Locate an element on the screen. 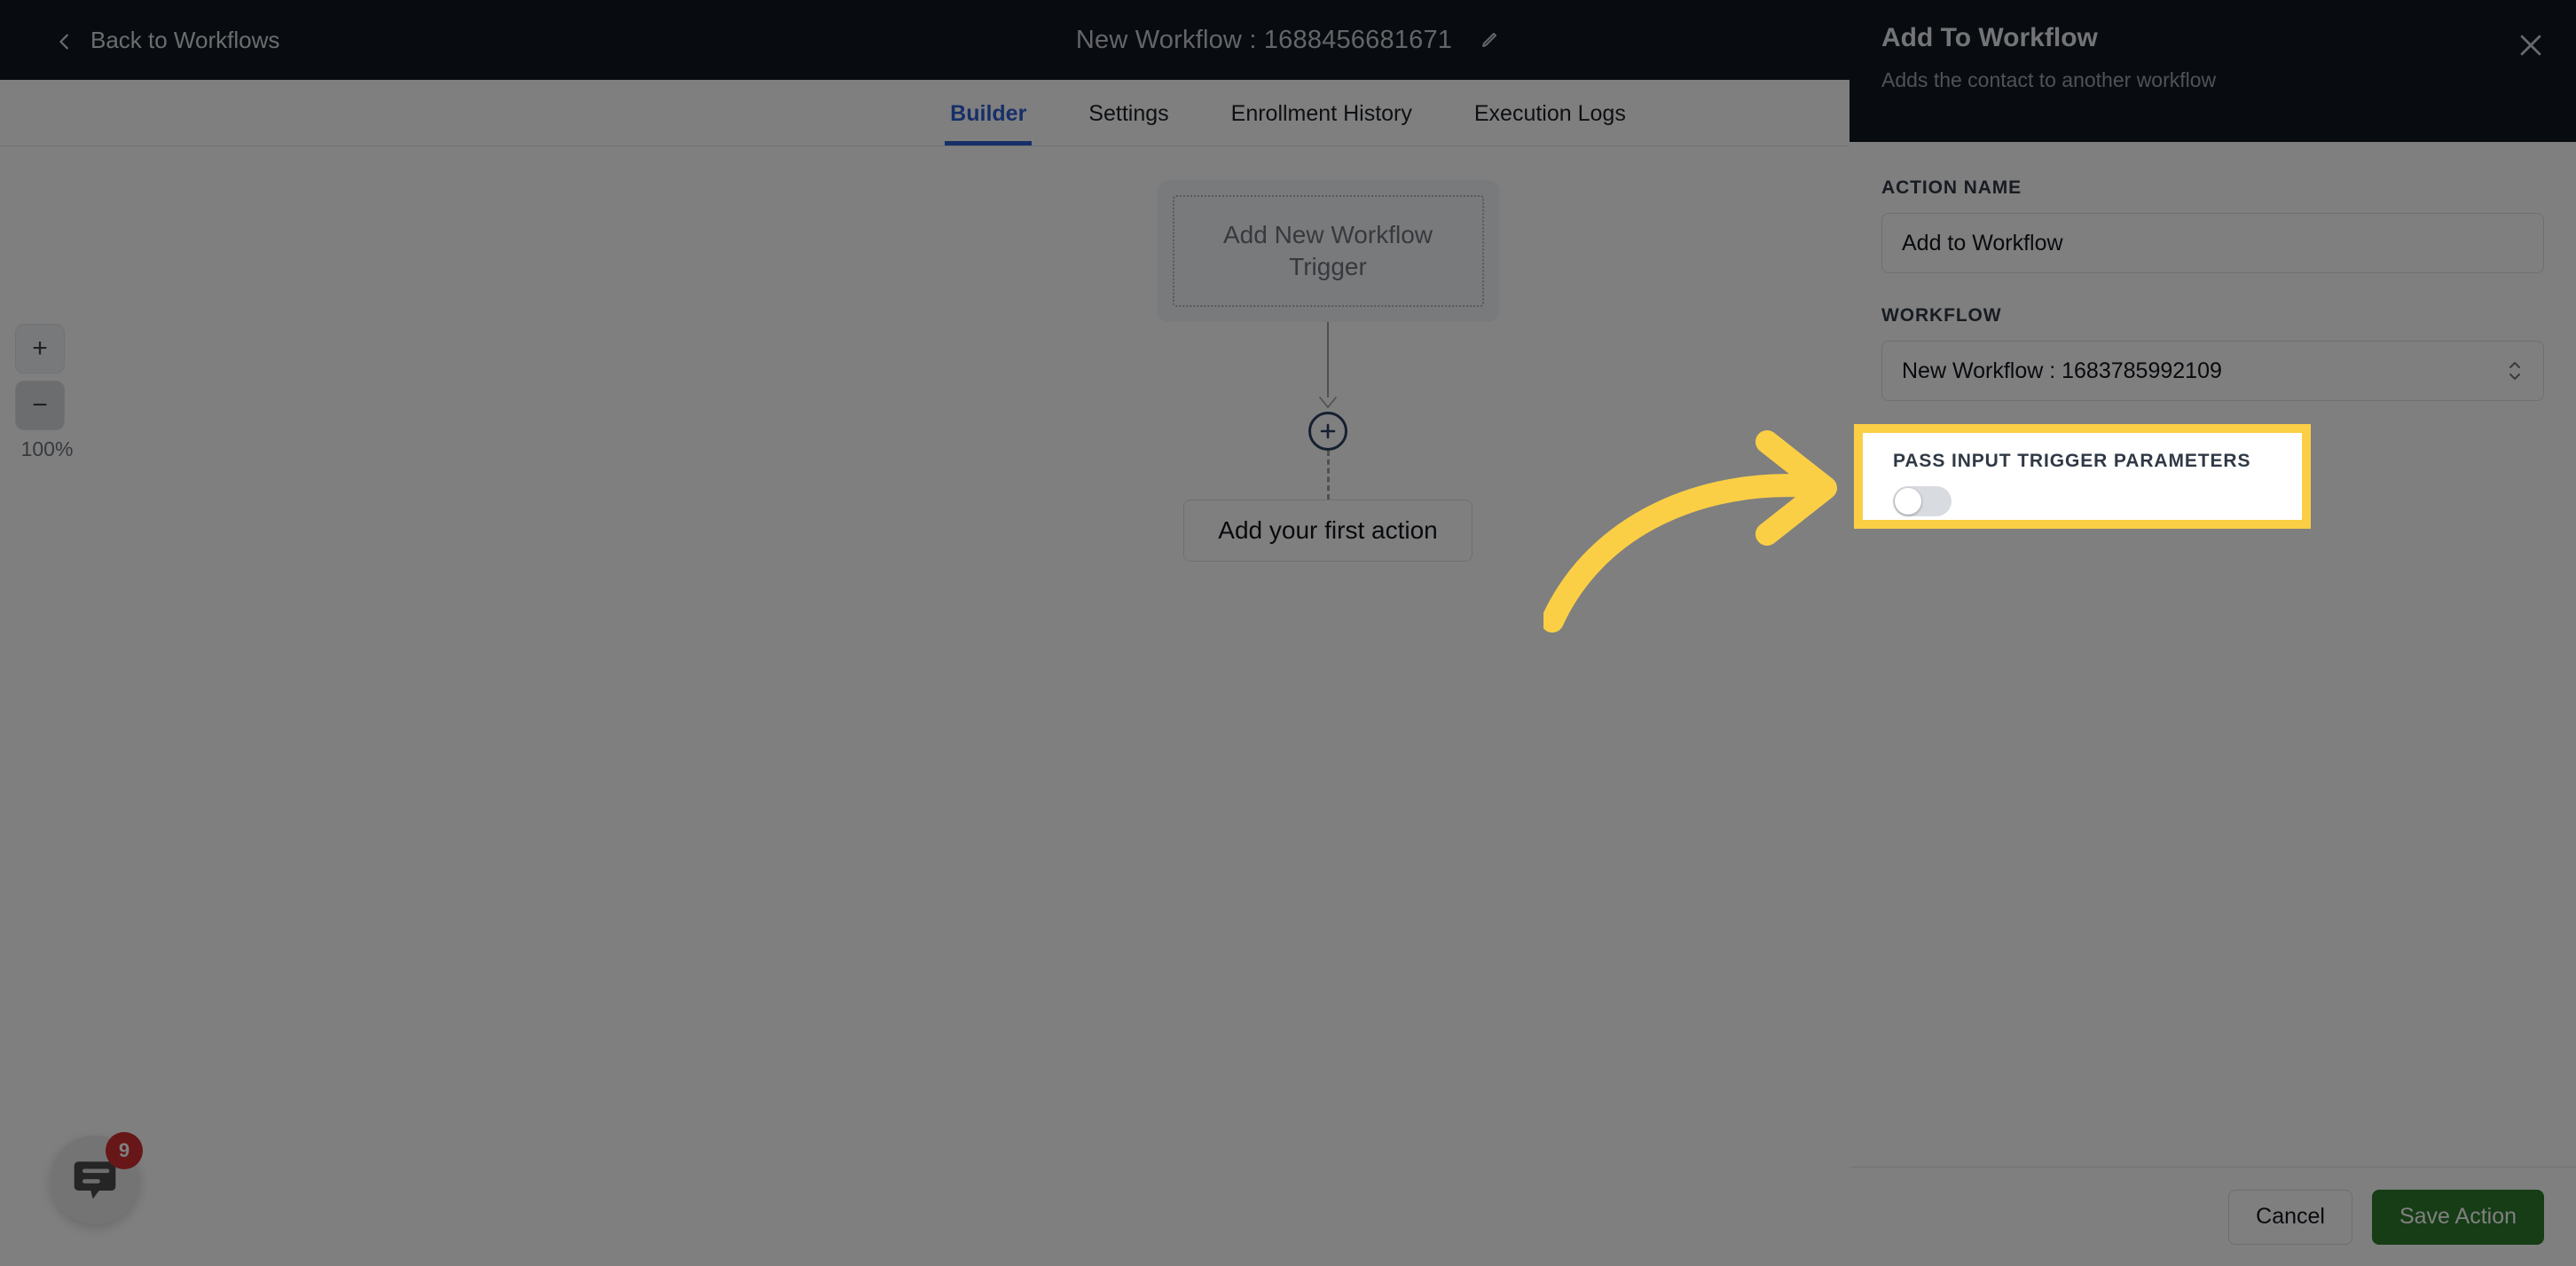  highlight-toggle is located at coordinates (1922, 501).